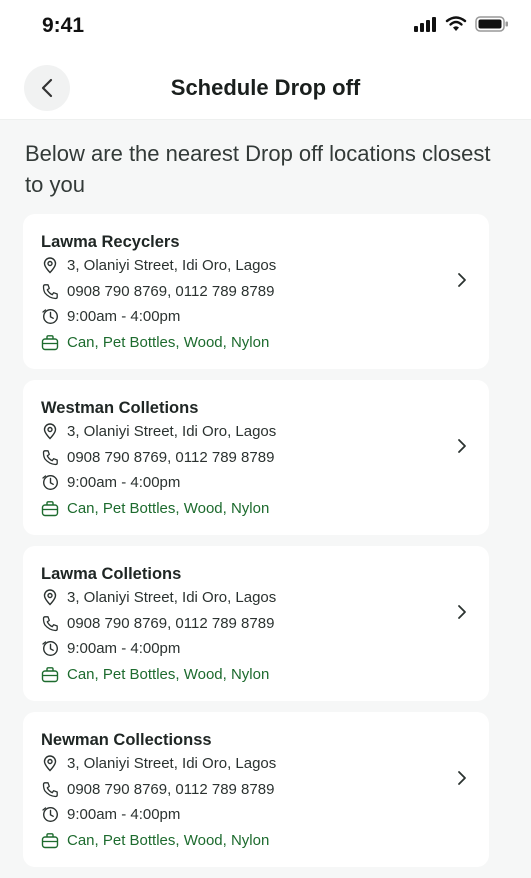  I want to click on battery-icon, so click(491, 24).